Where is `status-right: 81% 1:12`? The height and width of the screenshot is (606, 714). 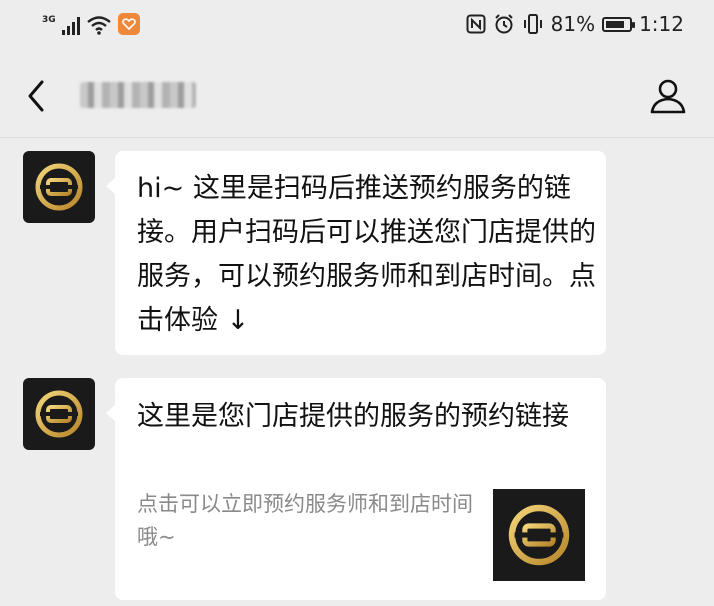
status-right: 81% 1:12 is located at coordinates (575, 24).